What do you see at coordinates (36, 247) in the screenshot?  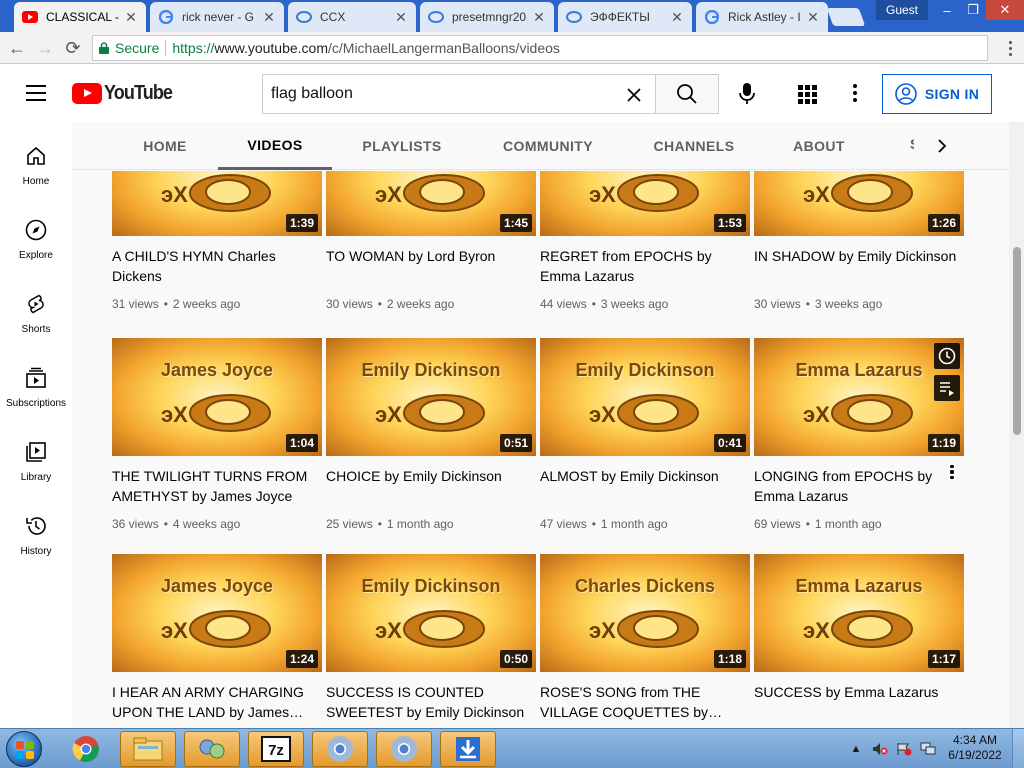 I see `guide-item-explore: Explore` at bounding box center [36, 247].